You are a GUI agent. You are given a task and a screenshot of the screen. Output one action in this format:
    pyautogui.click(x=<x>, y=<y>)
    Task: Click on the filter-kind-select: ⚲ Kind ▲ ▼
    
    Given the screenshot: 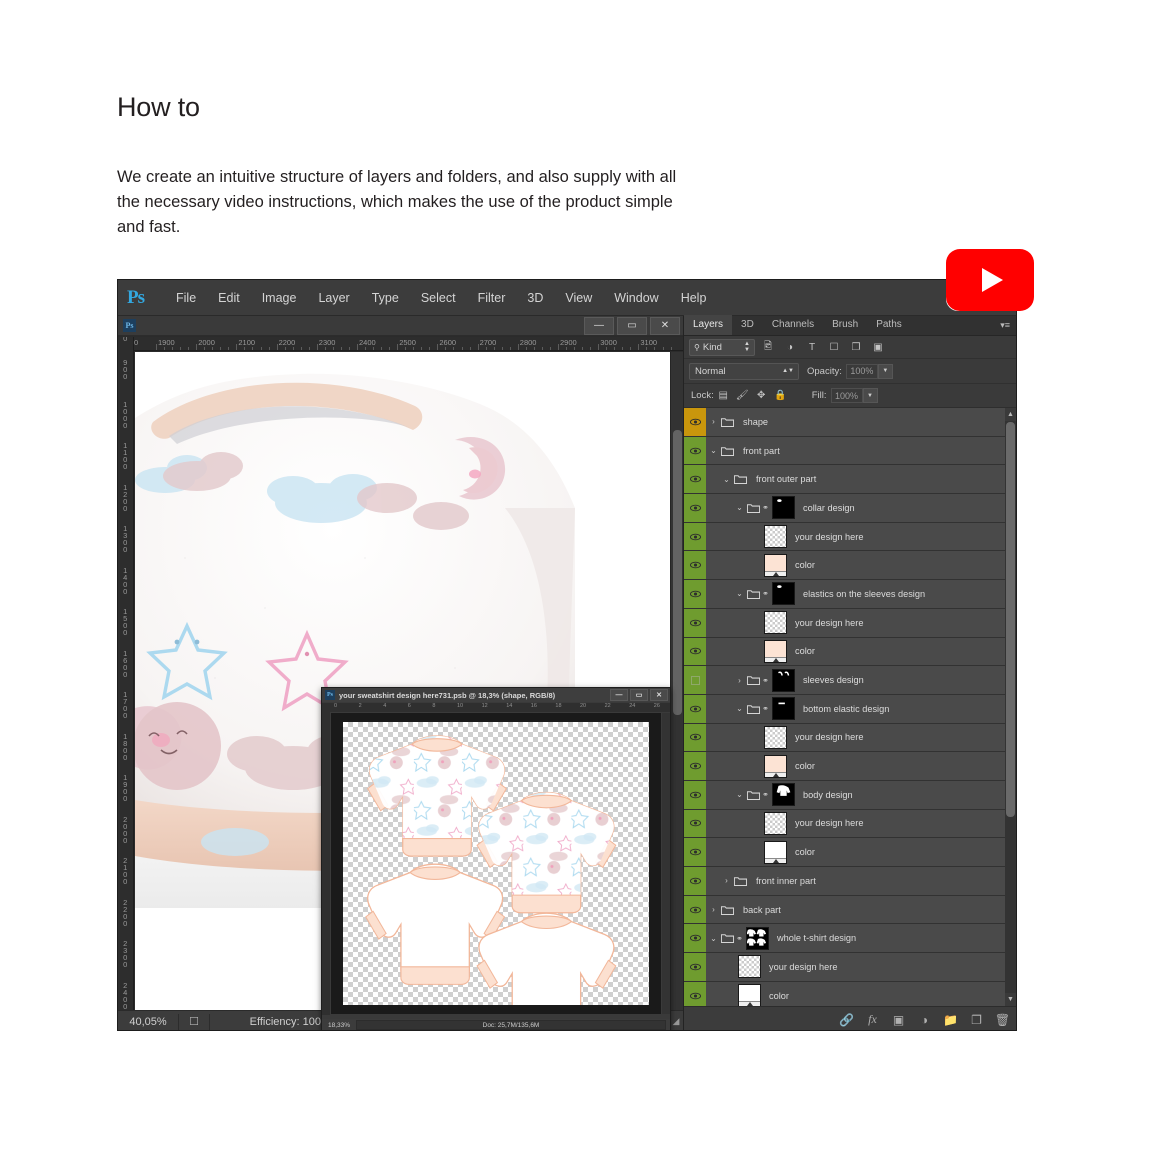 What is the action you would take?
    pyautogui.click(x=722, y=347)
    